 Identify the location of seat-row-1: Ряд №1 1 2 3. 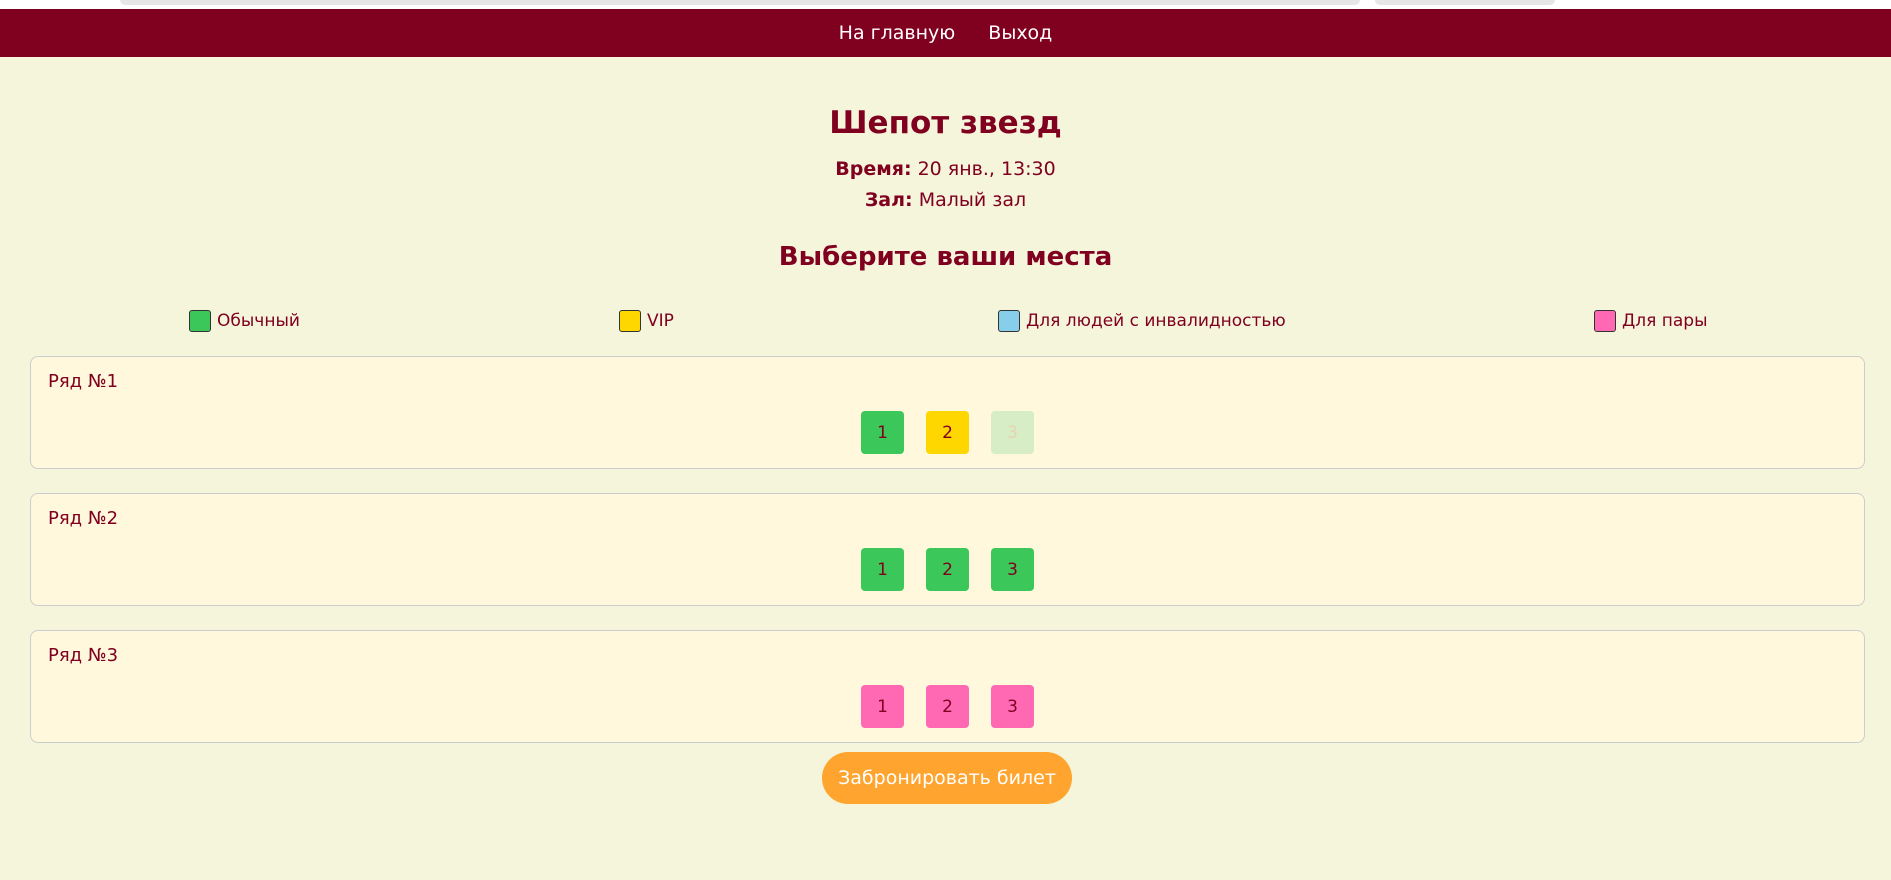
(947, 412).